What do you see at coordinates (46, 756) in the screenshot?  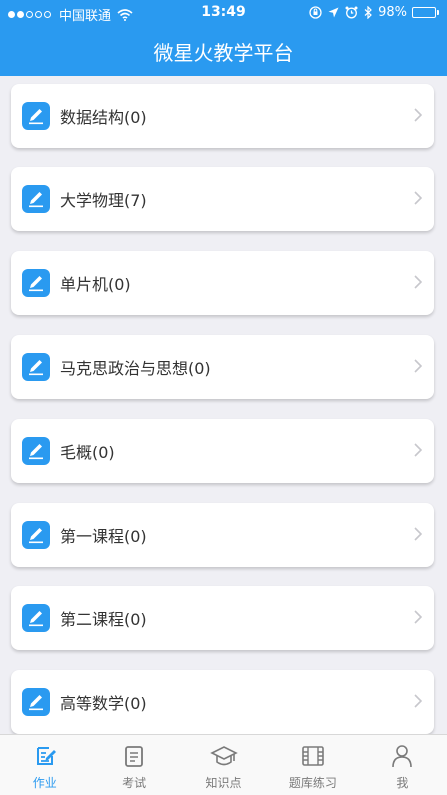 I see `homework-icon` at bounding box center [46, 756].